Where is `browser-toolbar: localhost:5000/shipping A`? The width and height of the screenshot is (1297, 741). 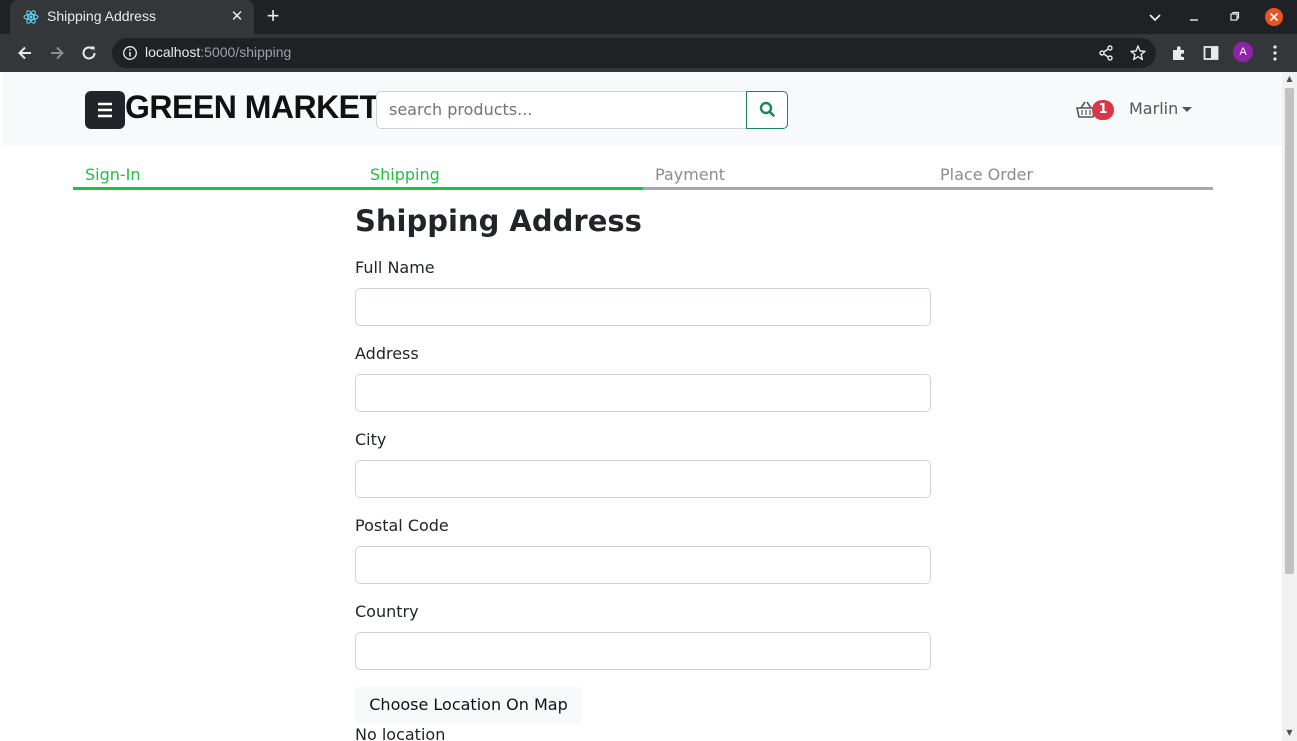
browser-toolbar: localhost:5000/shipping A is located at coordinates (648, 53).